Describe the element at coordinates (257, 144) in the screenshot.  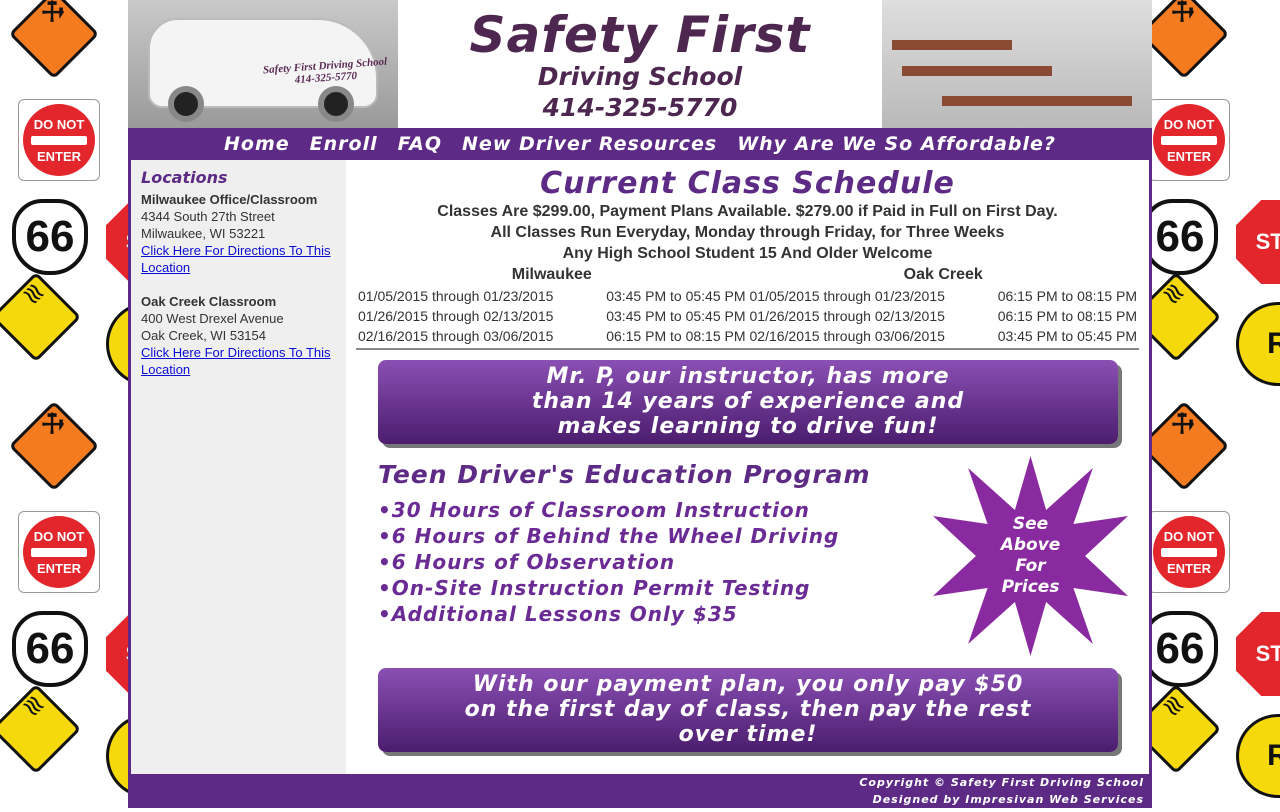
I see `nav-home: Home` at that location.